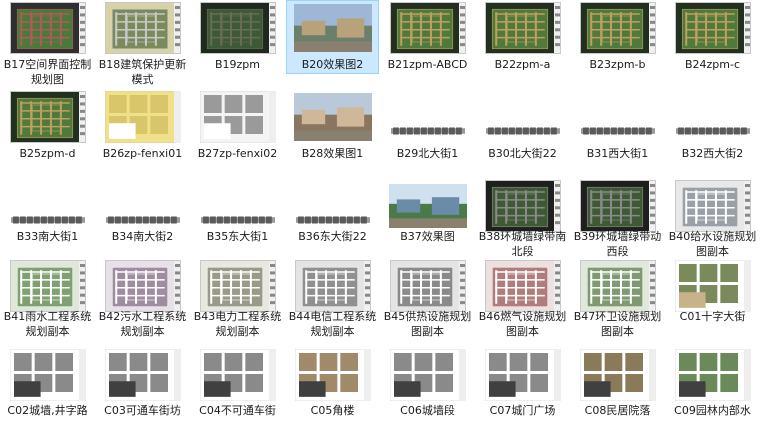  I want to click on file-name-label: B33南大街1, so click(47, 236).